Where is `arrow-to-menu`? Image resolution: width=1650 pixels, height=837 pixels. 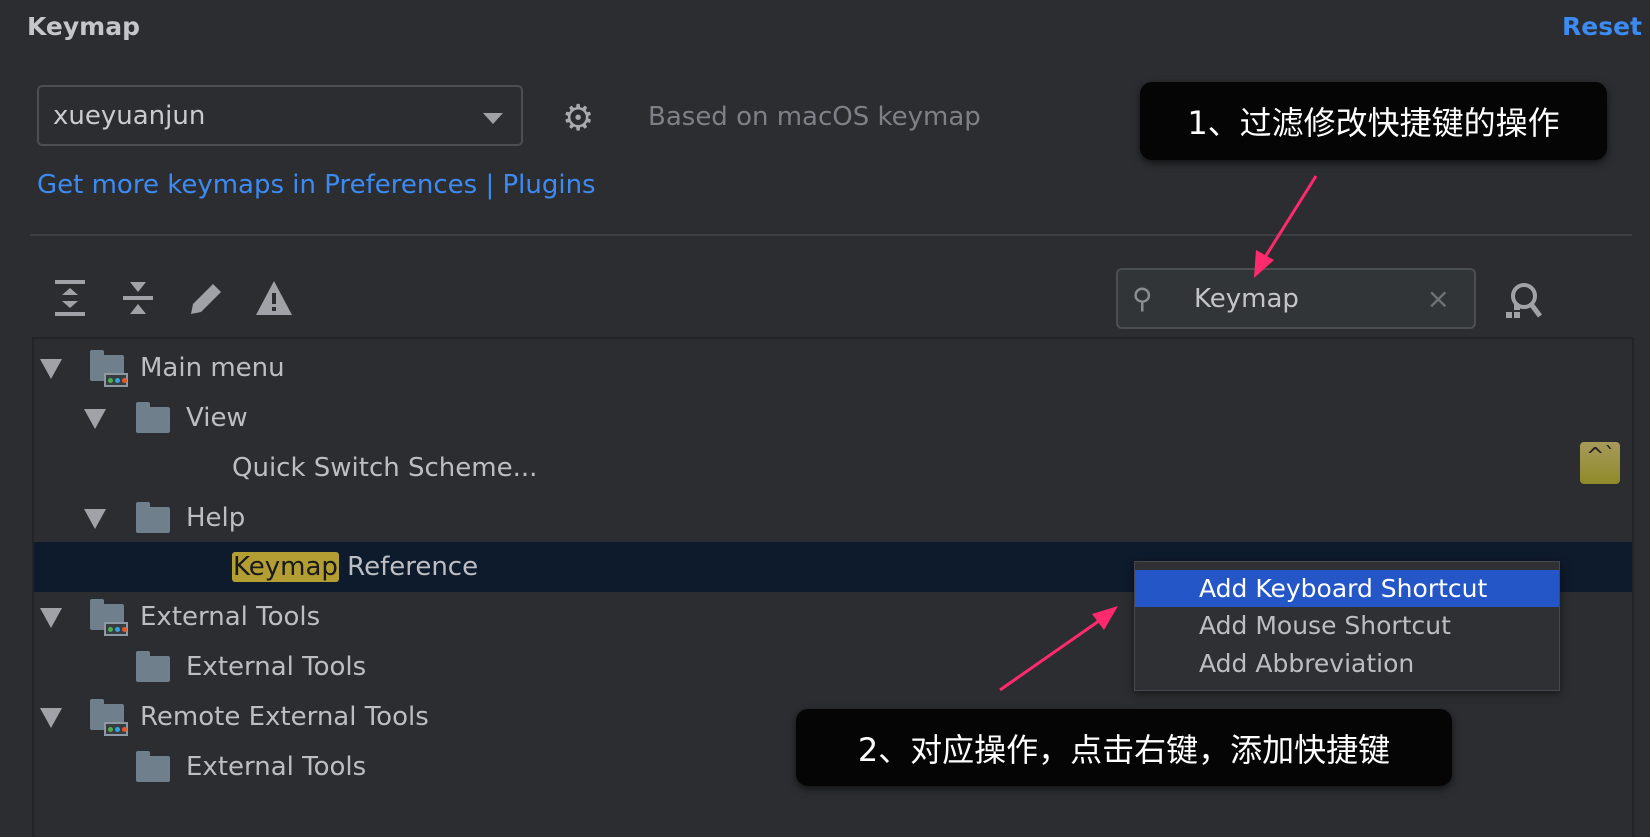 arrow-to-menu is located at coordinates (1058, 649).